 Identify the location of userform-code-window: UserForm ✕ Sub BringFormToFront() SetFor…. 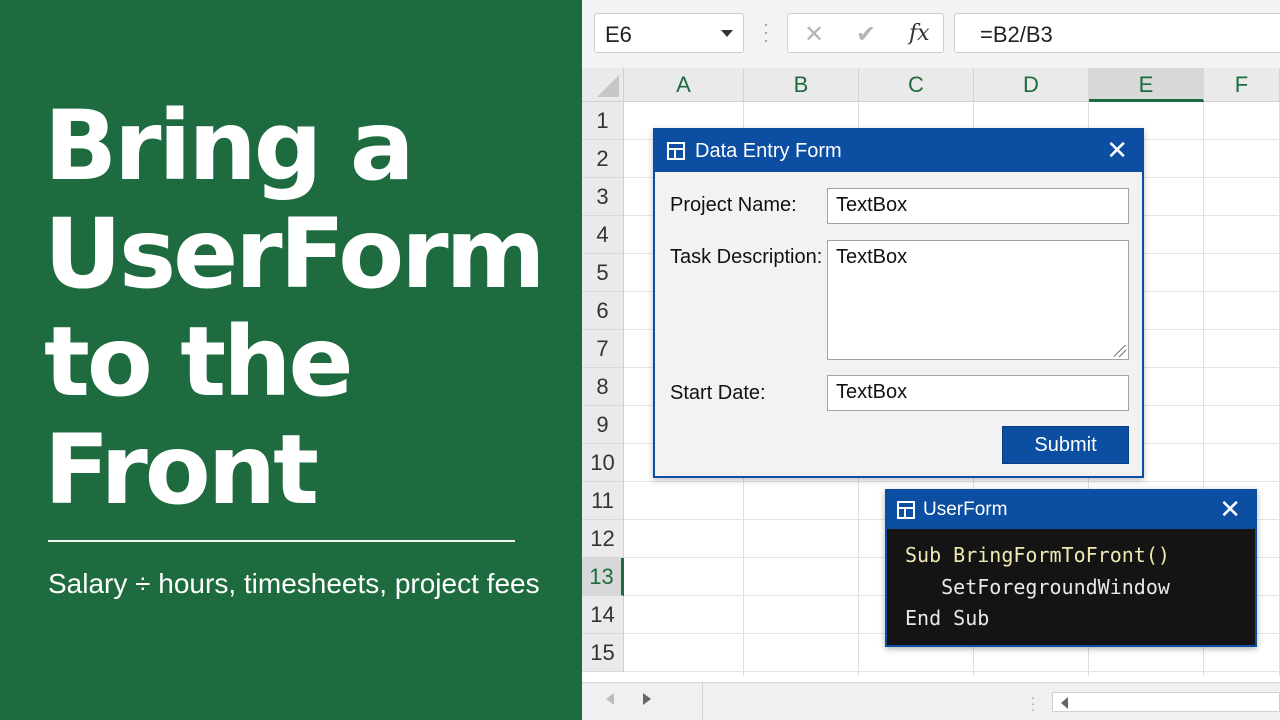
(1071, 568).